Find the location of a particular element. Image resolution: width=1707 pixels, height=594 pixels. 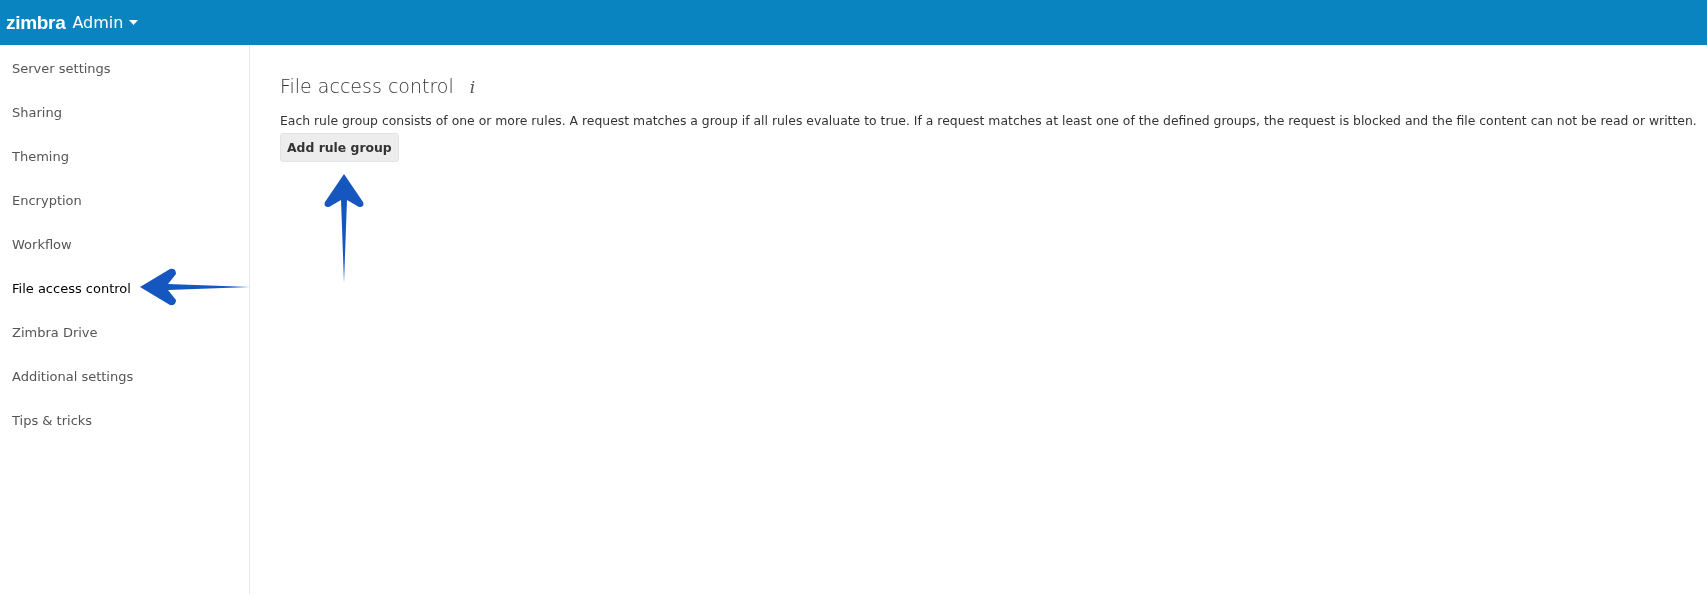

sidebar-item: Tips & tricks is located at coordinates (124, 428).